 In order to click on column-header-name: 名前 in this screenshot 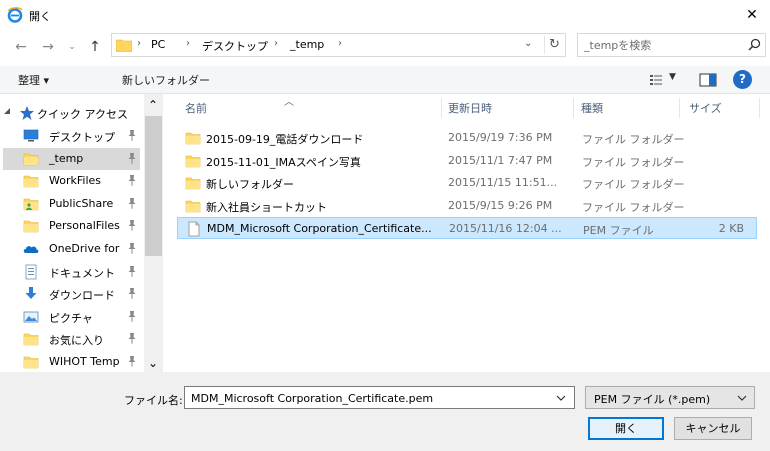, I will do `click(196, 108)`.